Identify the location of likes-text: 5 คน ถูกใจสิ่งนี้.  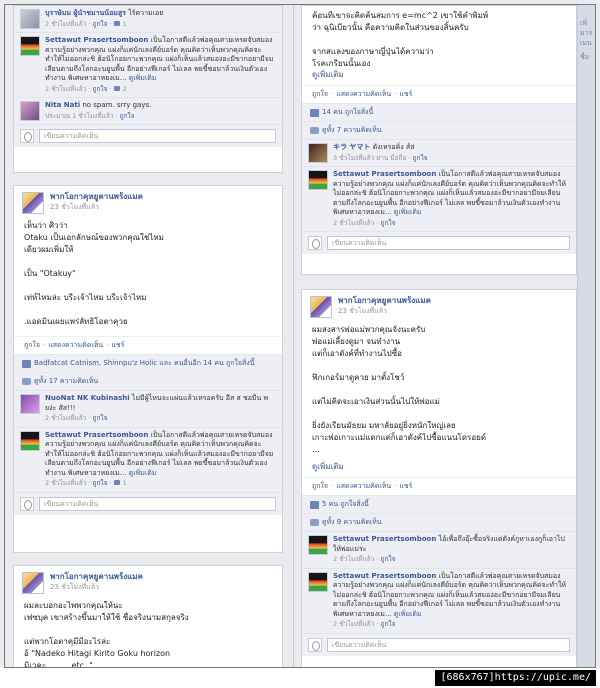
(345, 504).